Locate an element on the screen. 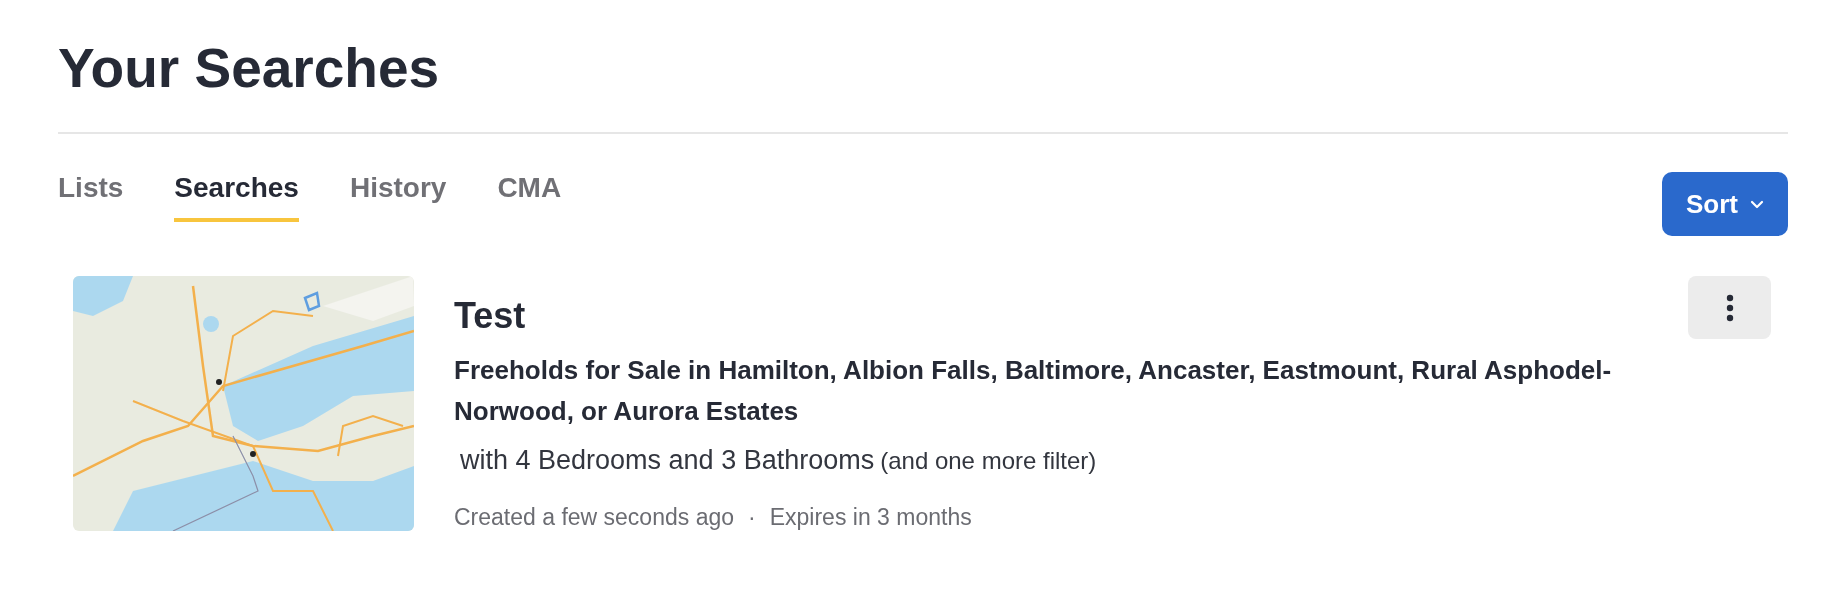 The height and width of the screenshot is (592, 1846). tab: History is located at coordinates (398, 197).